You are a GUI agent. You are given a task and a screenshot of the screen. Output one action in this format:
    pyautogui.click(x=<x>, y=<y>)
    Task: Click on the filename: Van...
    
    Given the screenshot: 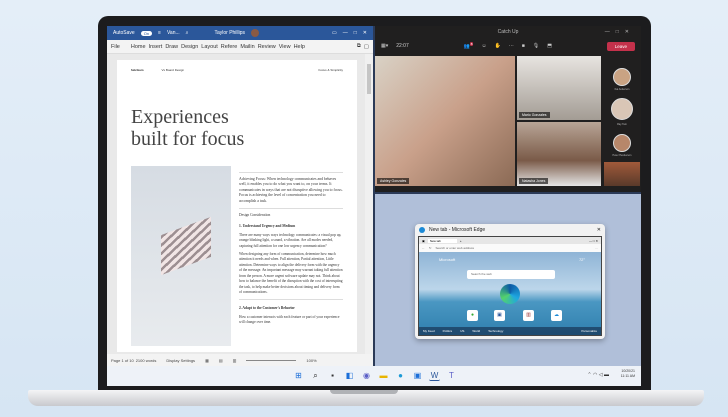 What is the action you would take?
    pyautogui.click(x=173, y=33)
    